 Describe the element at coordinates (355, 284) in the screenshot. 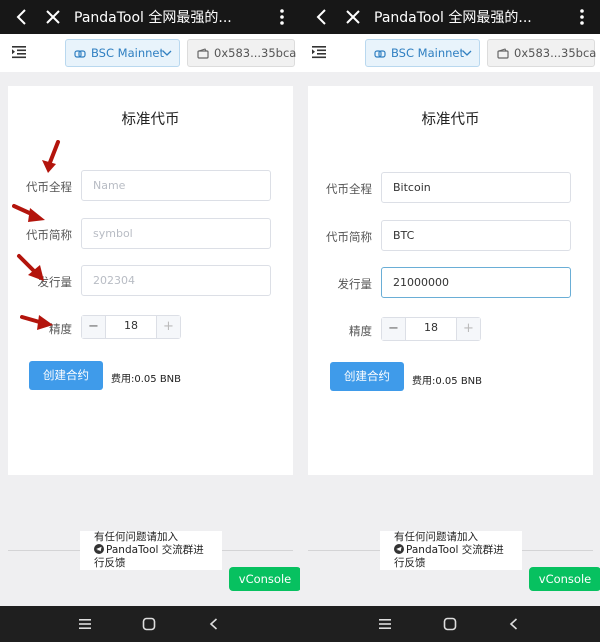

I see `token-supply-label: 发行量` at that location.